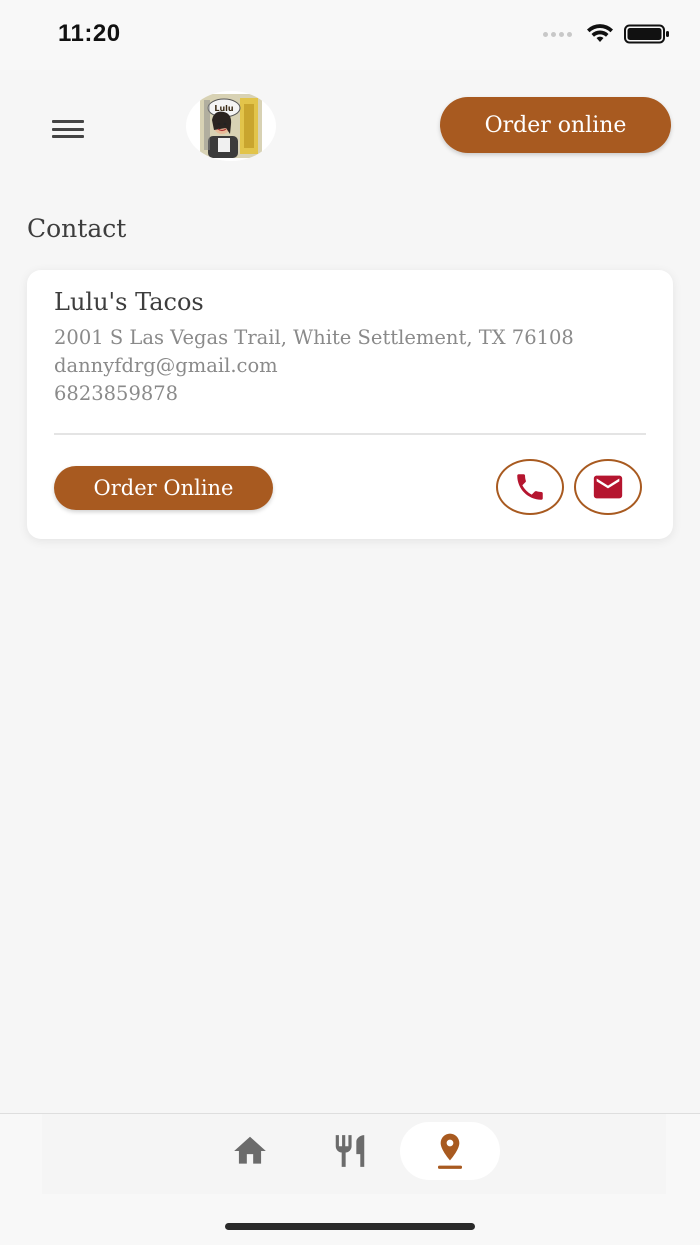 The image size is (700, 1245). I want to click on status-bar: 11:20, so click(350, 35).